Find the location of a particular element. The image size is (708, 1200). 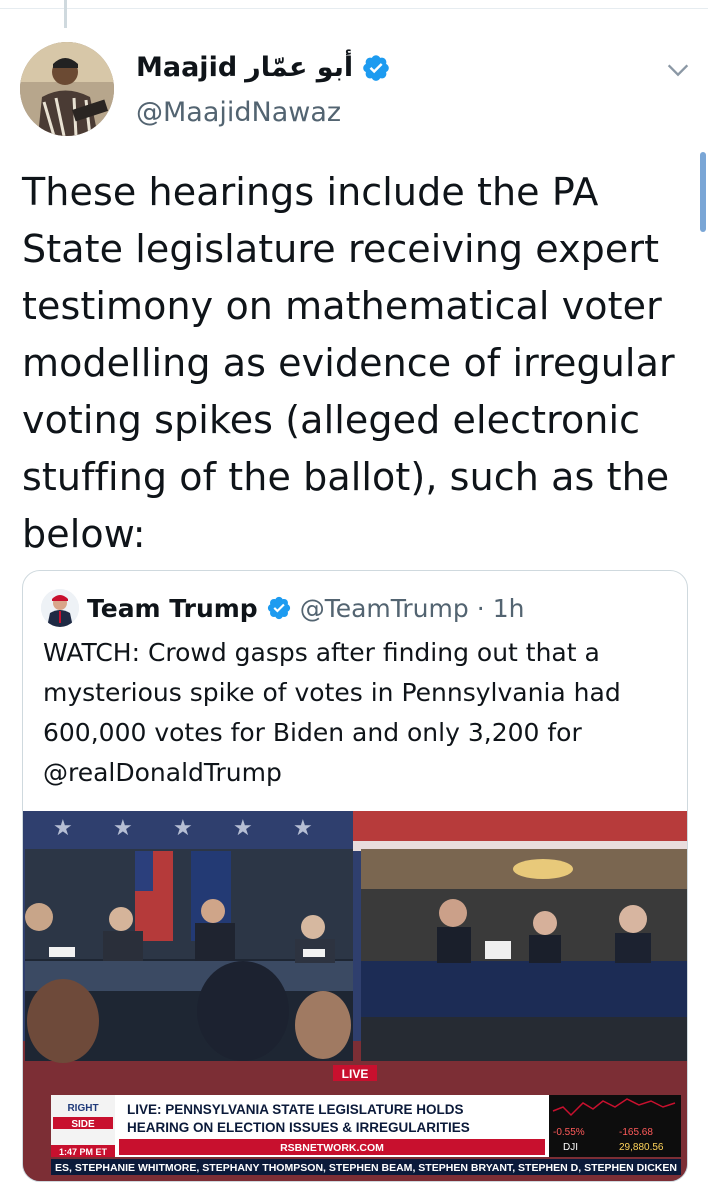

ticker-value: 29,880.56 is located at coordinates (641, 1147).